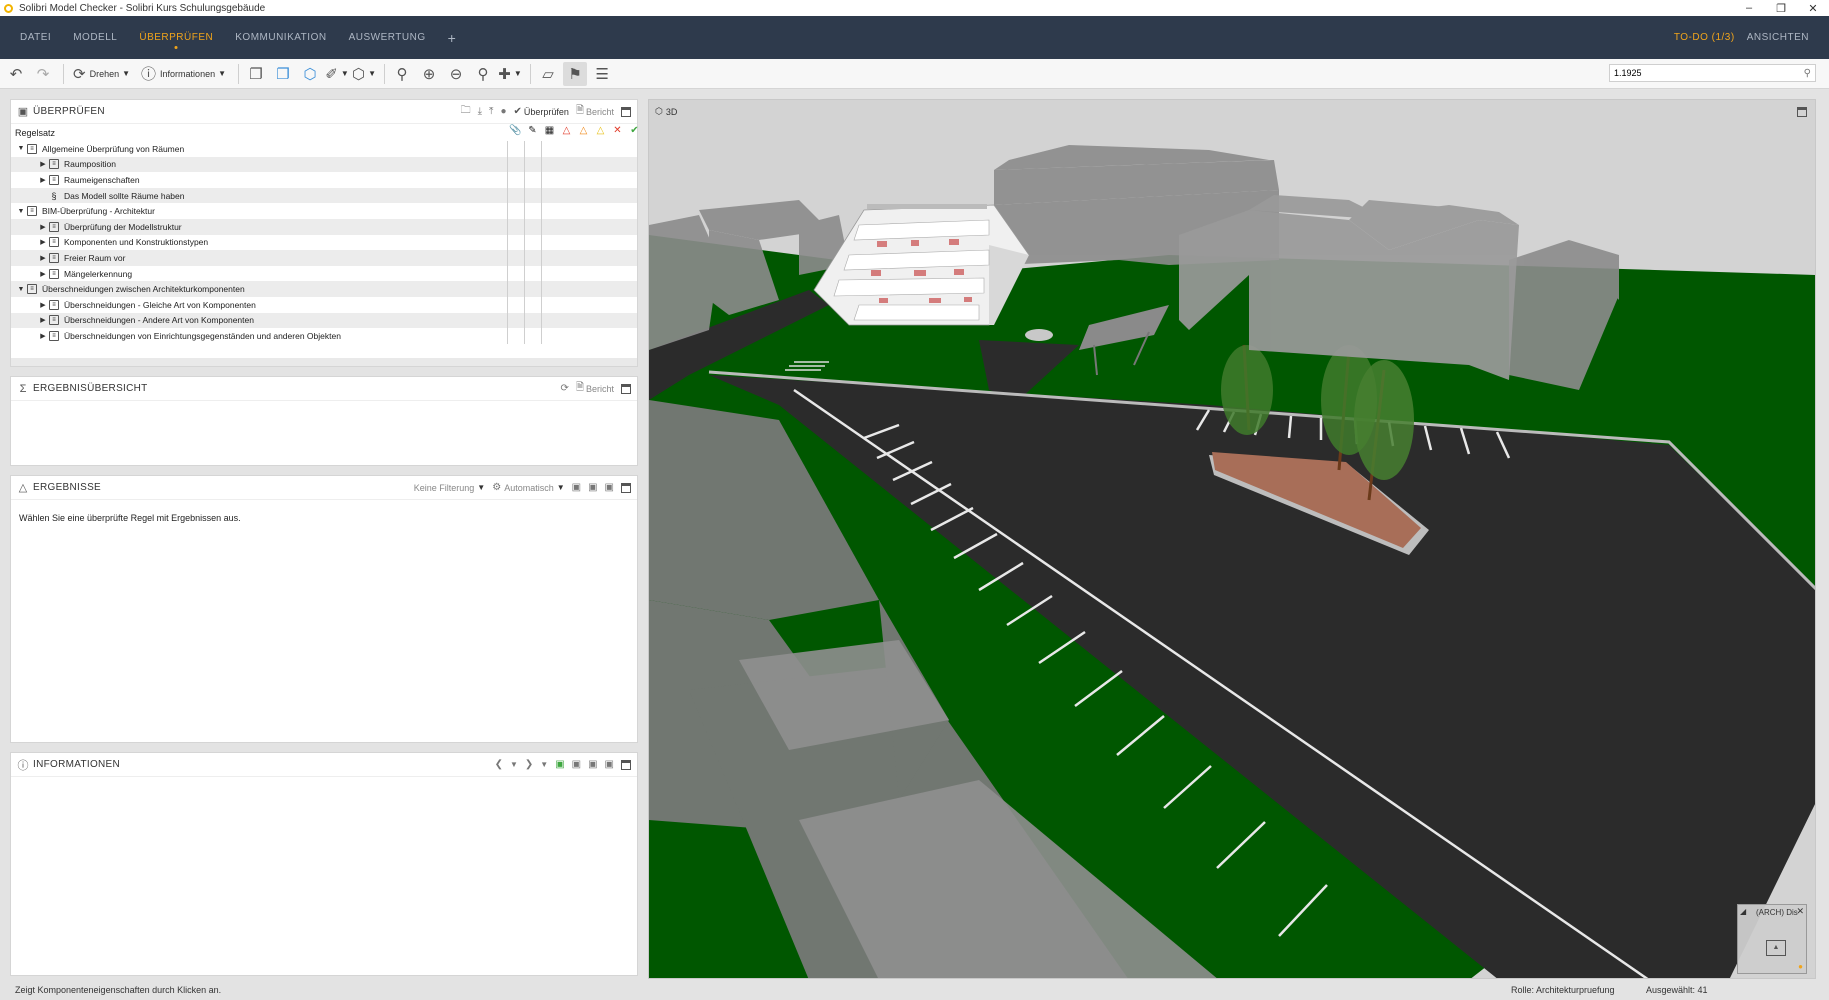 The width and height of the screenshot is (1829, 1000). I want to click on tree-row: ▶ ≡ Freier Raum vor, so click(324, 258).